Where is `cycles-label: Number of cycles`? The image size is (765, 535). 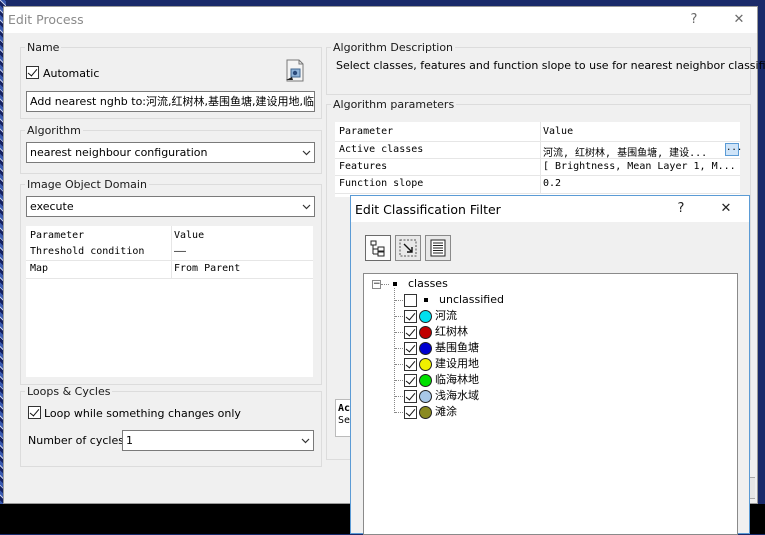 cycles-label: Number of cycles is located at coordinates (76, 440).